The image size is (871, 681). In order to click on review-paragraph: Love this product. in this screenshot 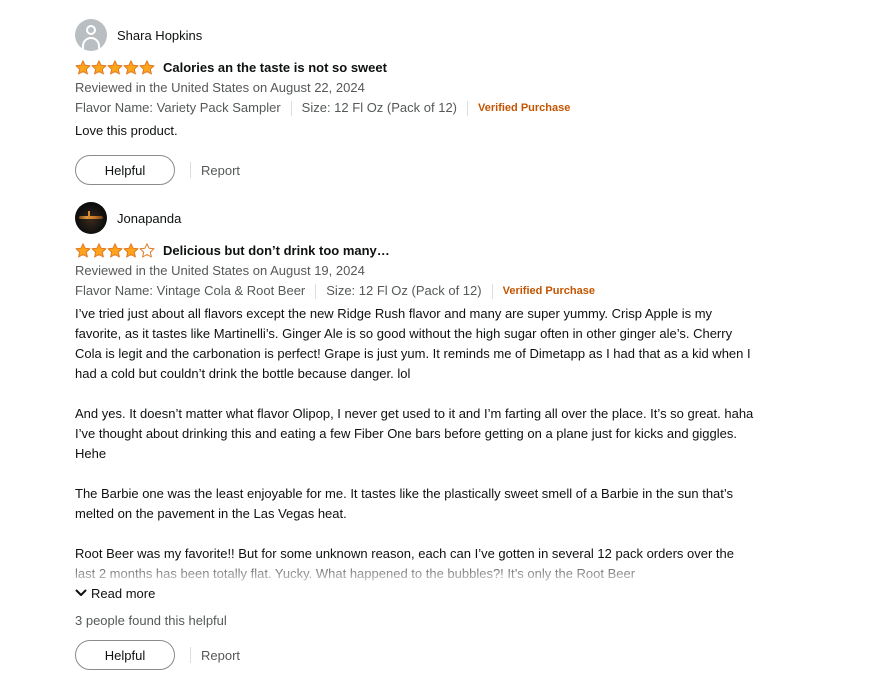, I will do `click(126, 130)`.